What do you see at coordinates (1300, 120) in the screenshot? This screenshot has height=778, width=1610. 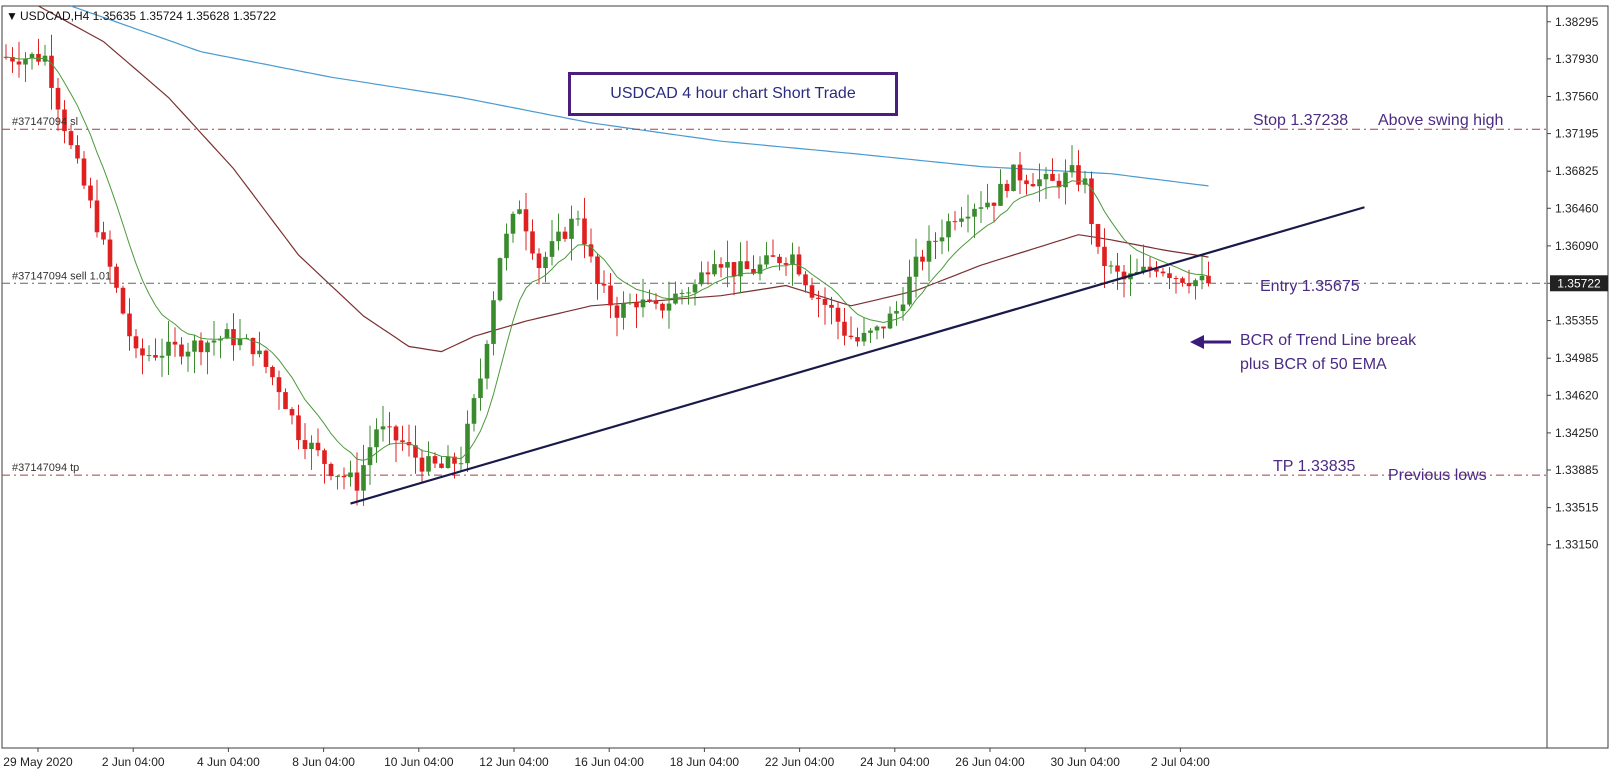 I see `stop-annotation: Stop 1.37238` at bounding box center [1300, 120].